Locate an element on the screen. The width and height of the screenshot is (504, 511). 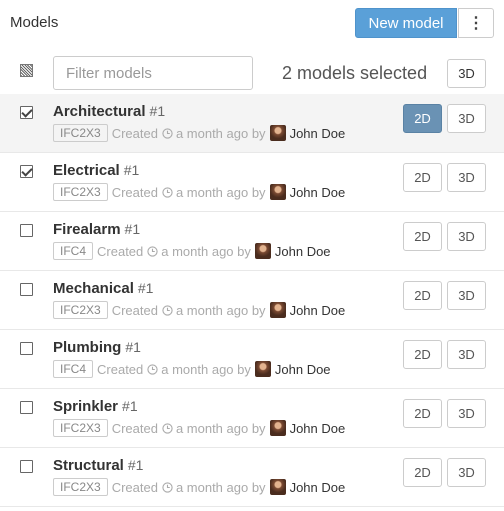
toolbar: 2 models selected 3D is located at coordinates (252, 74).